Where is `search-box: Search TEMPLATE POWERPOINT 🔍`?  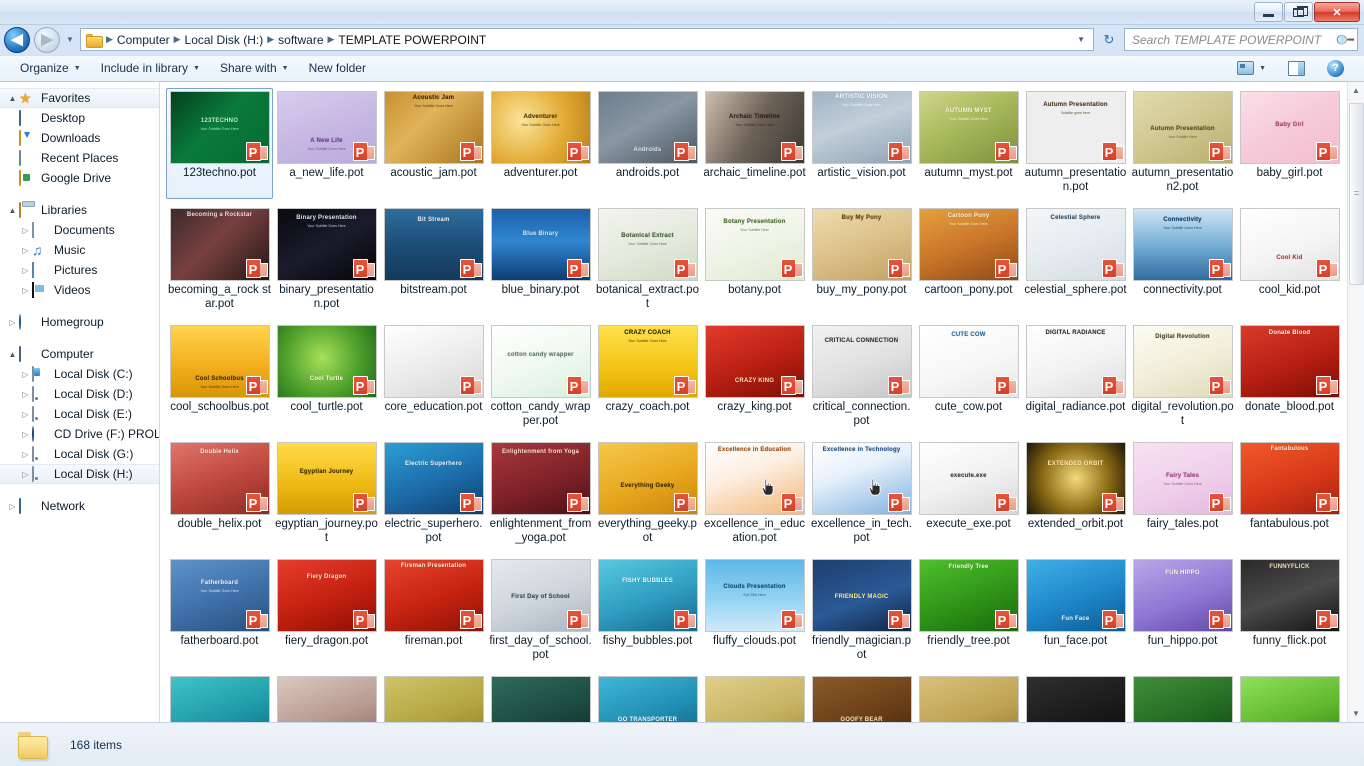 search-box: Search TEMPLATE POWERPOINT 🔍 is located at coordinates (1241, 40).